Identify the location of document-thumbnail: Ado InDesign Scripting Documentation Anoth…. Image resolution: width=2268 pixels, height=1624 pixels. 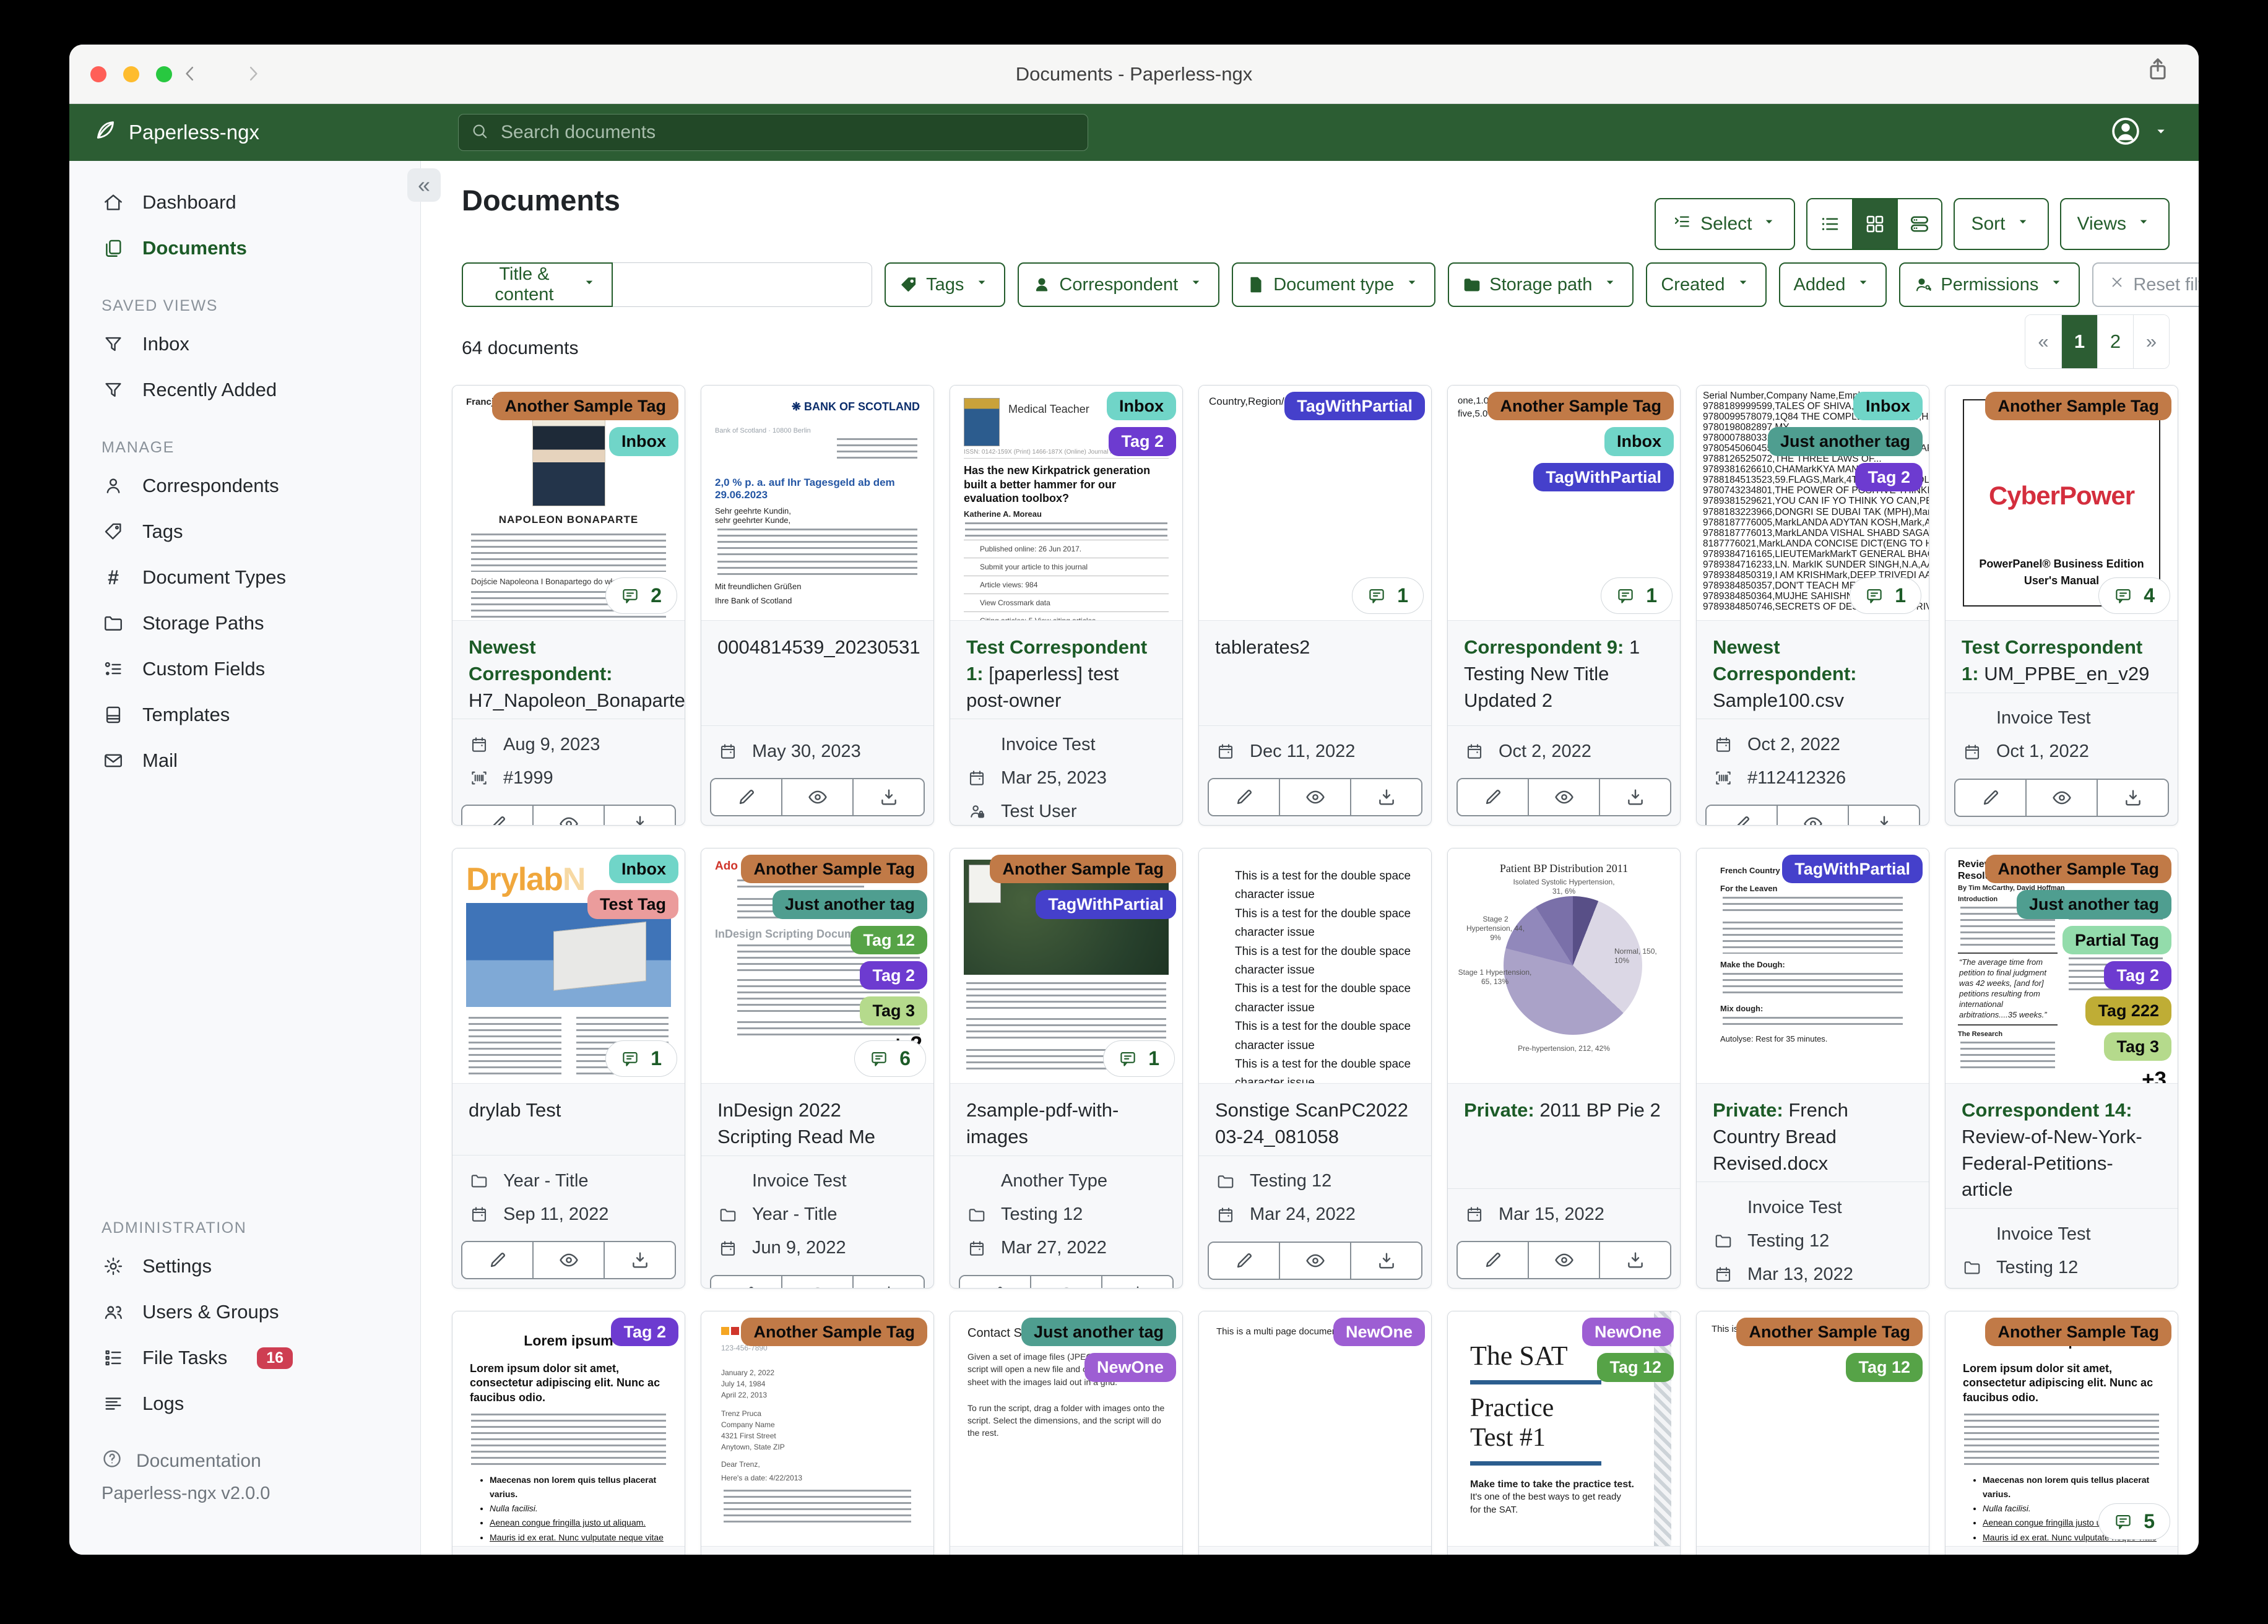
(817, 966).